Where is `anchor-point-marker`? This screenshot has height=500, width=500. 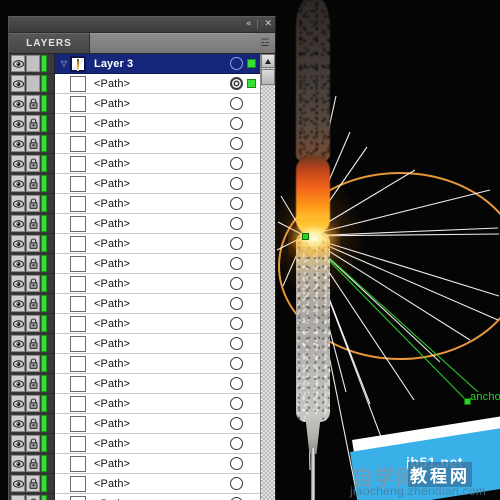
anchor-point-marker is located at coordinates (305, 236).